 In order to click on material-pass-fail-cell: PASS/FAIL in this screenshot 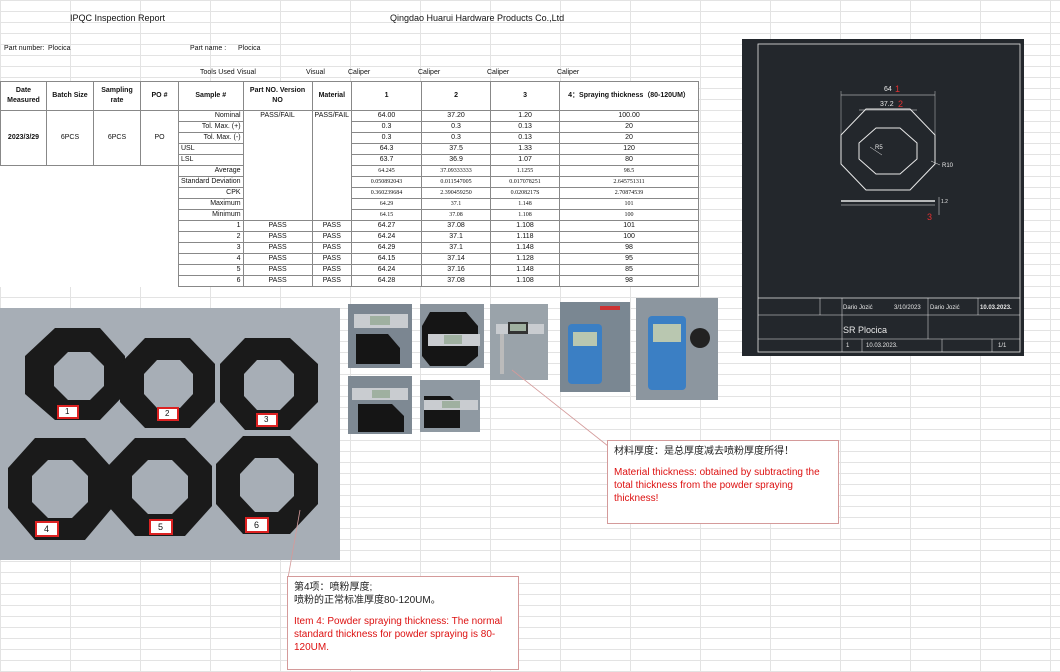, I will do `click(332, 165)`.